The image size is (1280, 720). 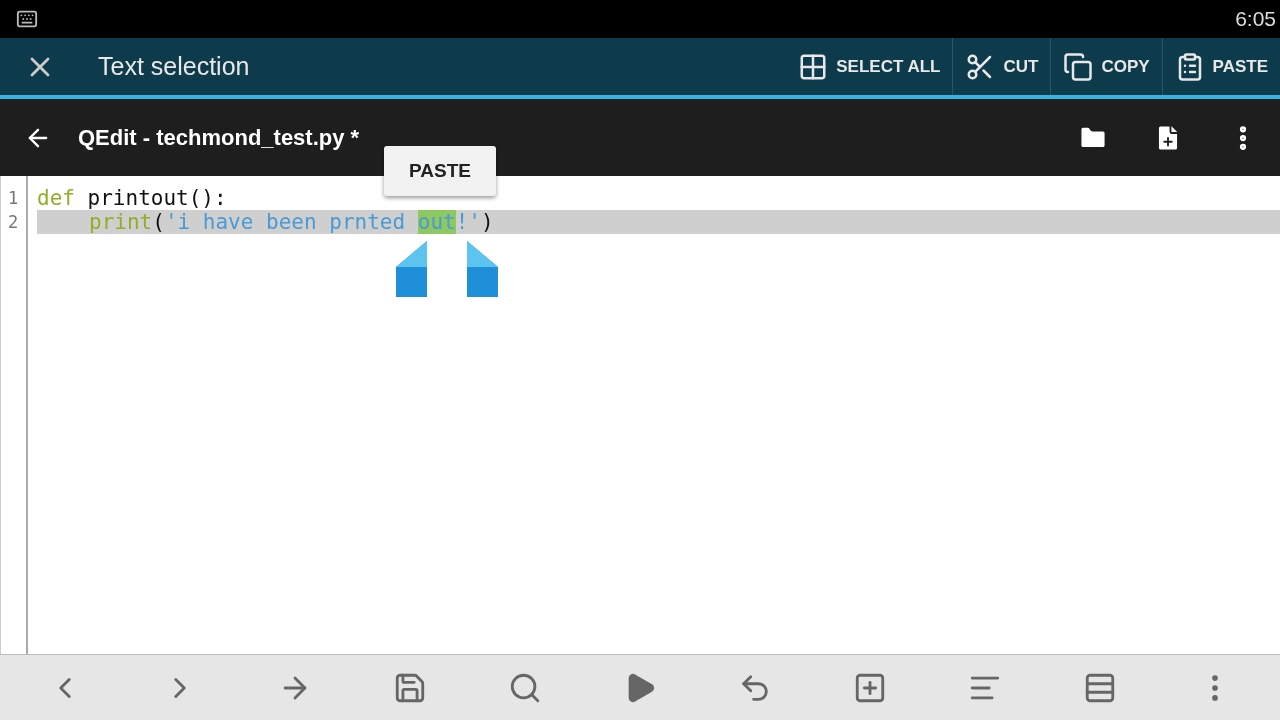 What do you see at coordinates (1106, 66) in the screenshot?
I see `action-button: COPY` at bounding box center [1106, 66].